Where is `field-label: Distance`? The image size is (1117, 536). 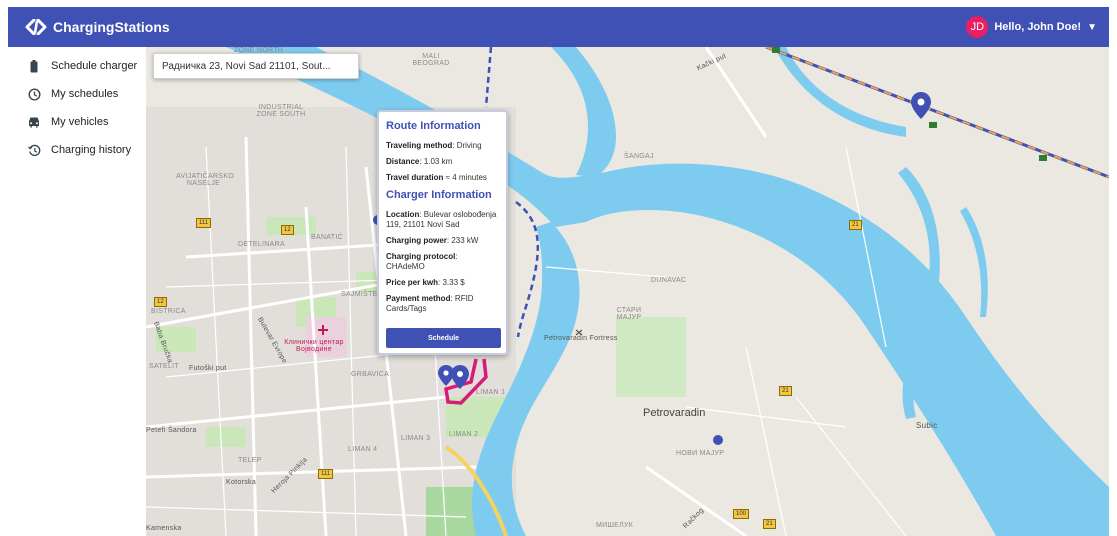
field-label: Distance is located at coordinates (403, 161).